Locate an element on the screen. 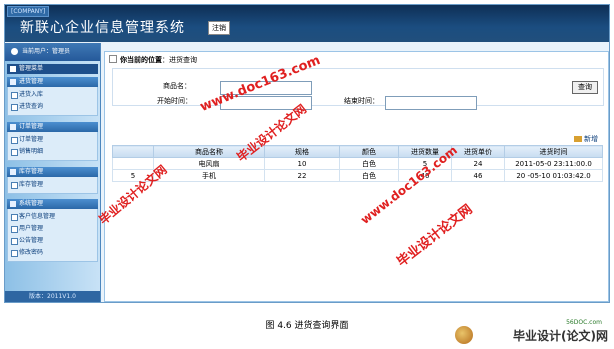  col-header: 规格 is located at coordinates (302, 151).